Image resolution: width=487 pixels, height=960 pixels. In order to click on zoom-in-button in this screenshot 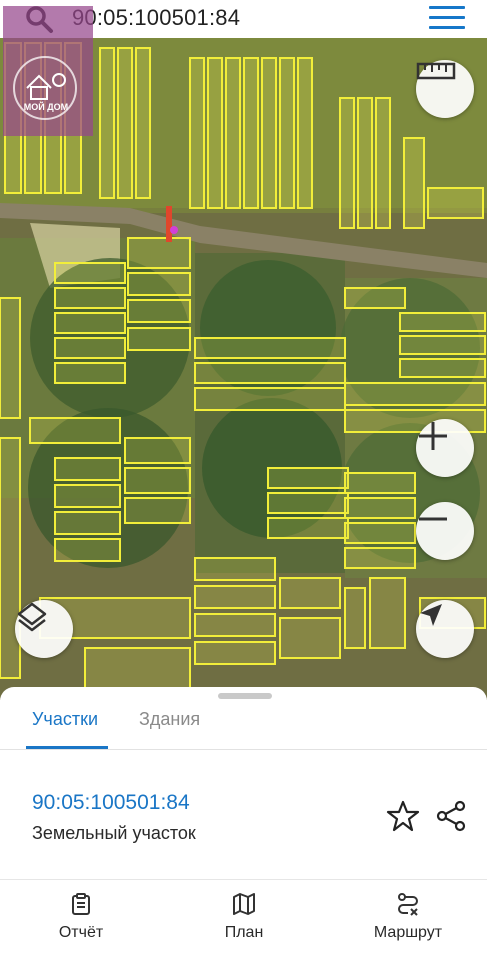, I will do `click(445, 448)`.